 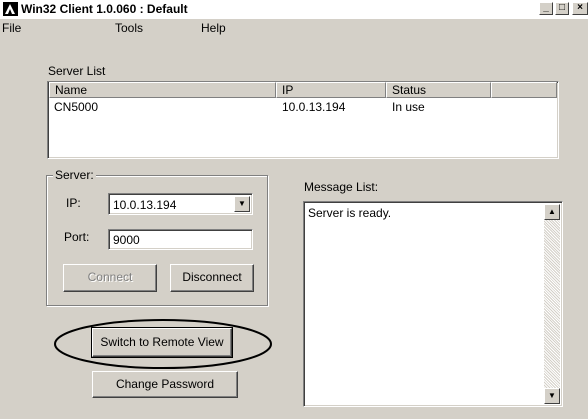 What do you see at coordinates (314, 107) in the screenshot?
I see `row-ip: 10.0.13.194` at bounding box center [314, 107].